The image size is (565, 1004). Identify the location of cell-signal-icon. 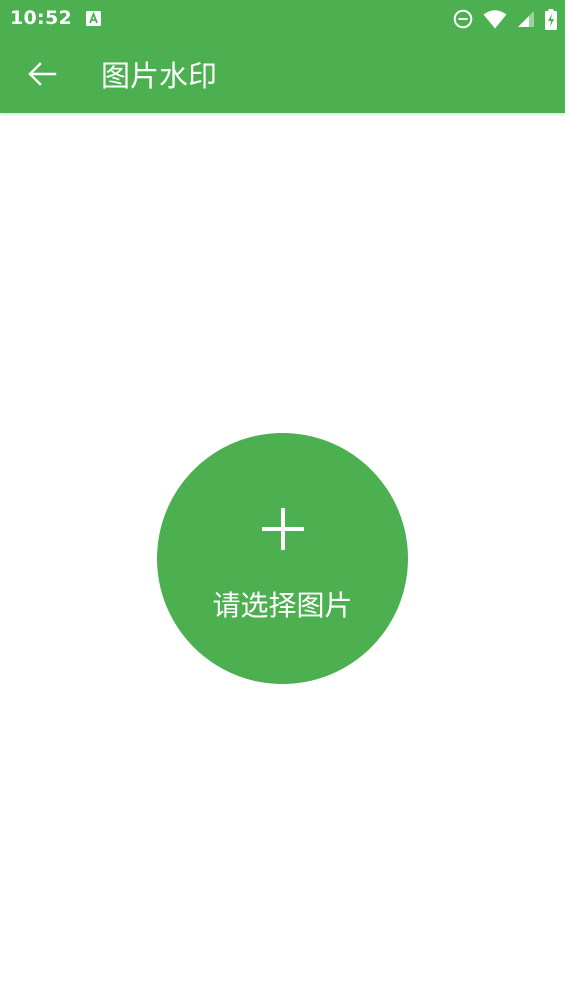
(526, 19).